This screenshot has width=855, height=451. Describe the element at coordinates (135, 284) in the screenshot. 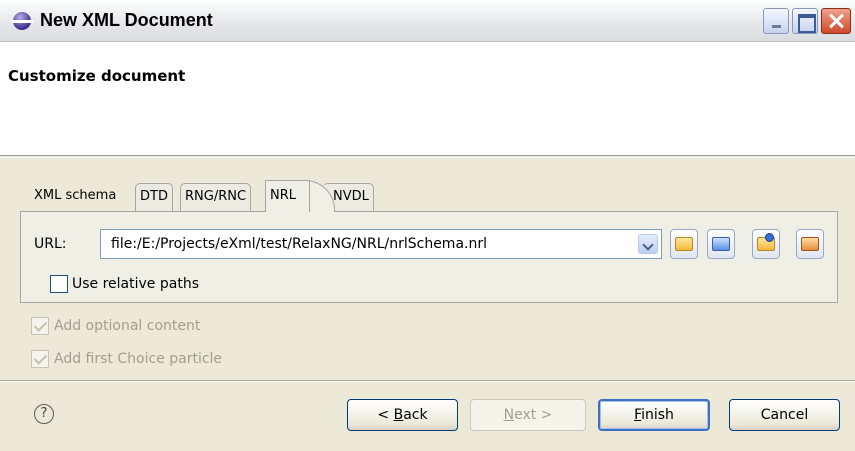

I see `use-relative-paths-label: Use relative paths` at that location.